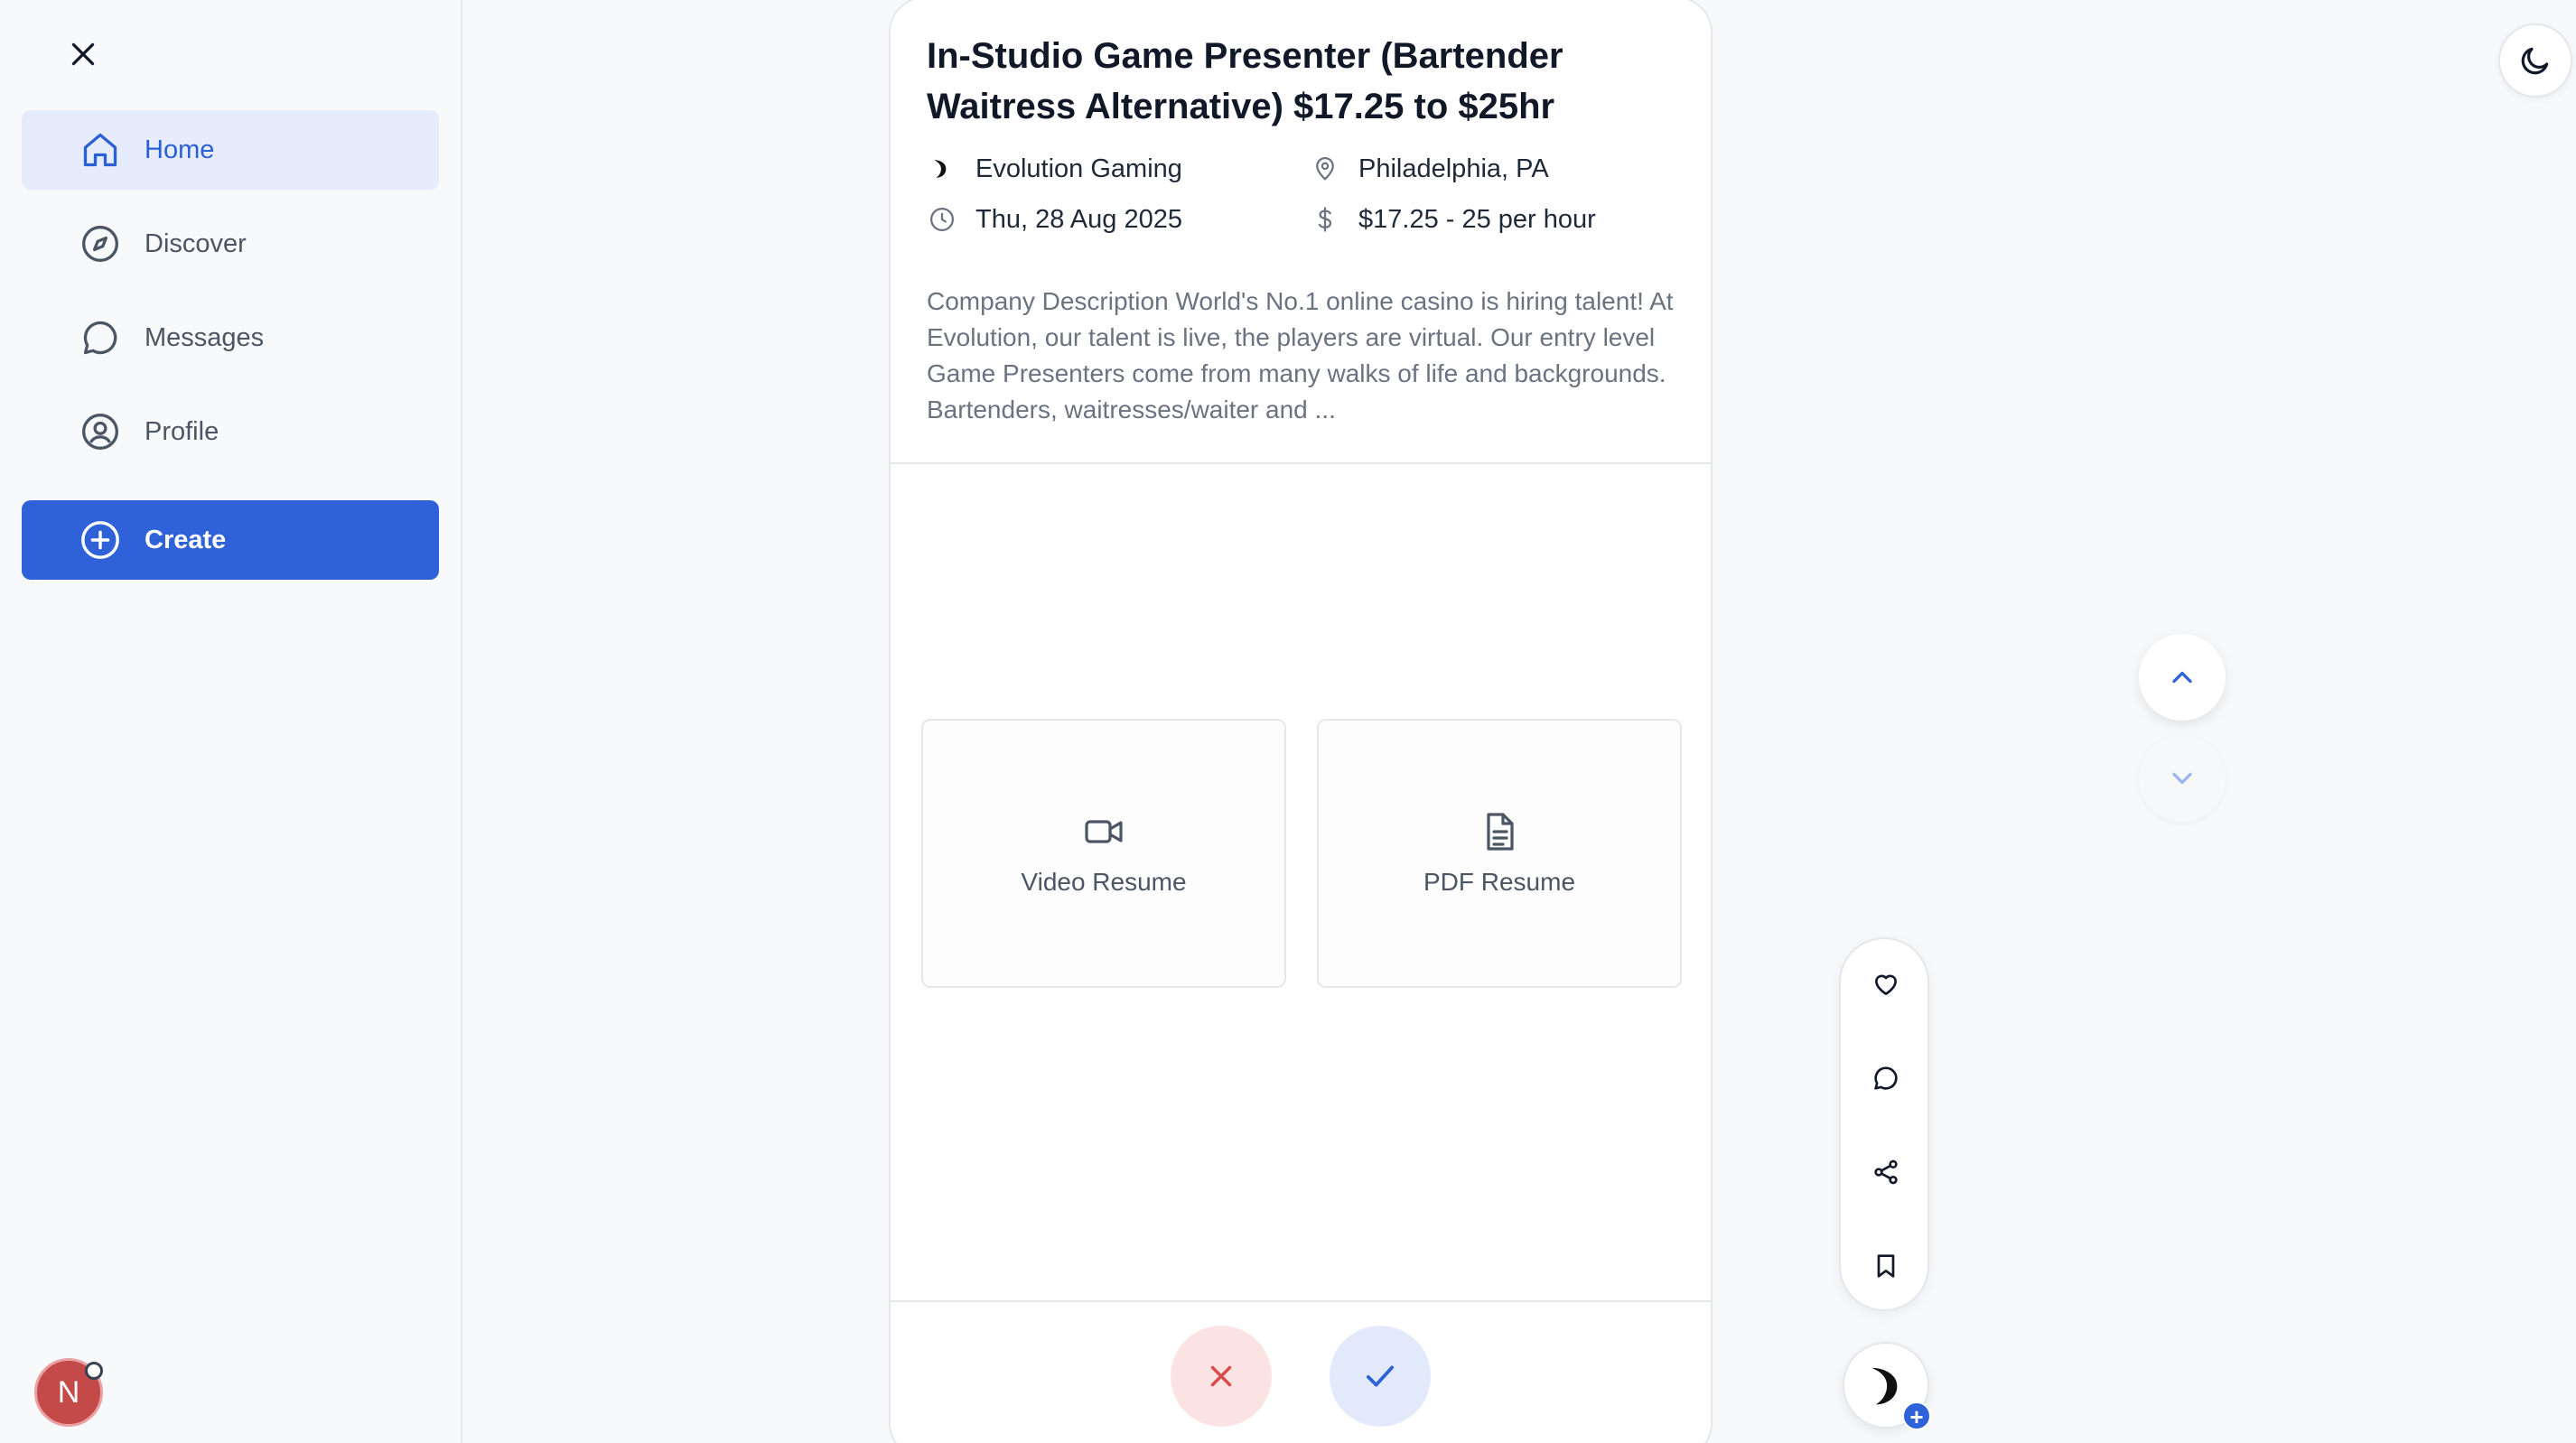  I want to click on moon-icon, so click(2535, 61).